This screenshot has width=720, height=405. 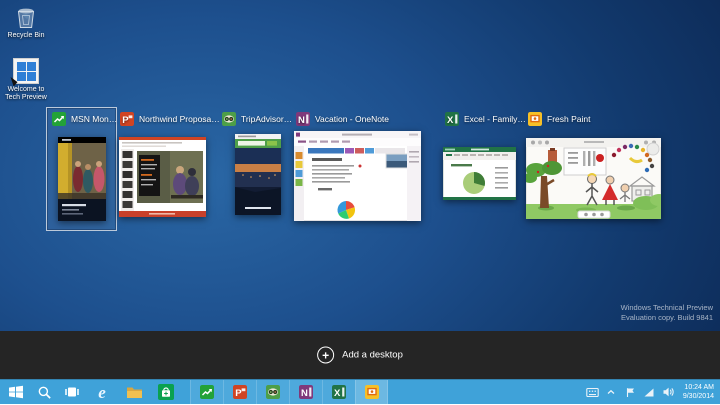 I want to click on search-icon, so click(x=44, y=392).